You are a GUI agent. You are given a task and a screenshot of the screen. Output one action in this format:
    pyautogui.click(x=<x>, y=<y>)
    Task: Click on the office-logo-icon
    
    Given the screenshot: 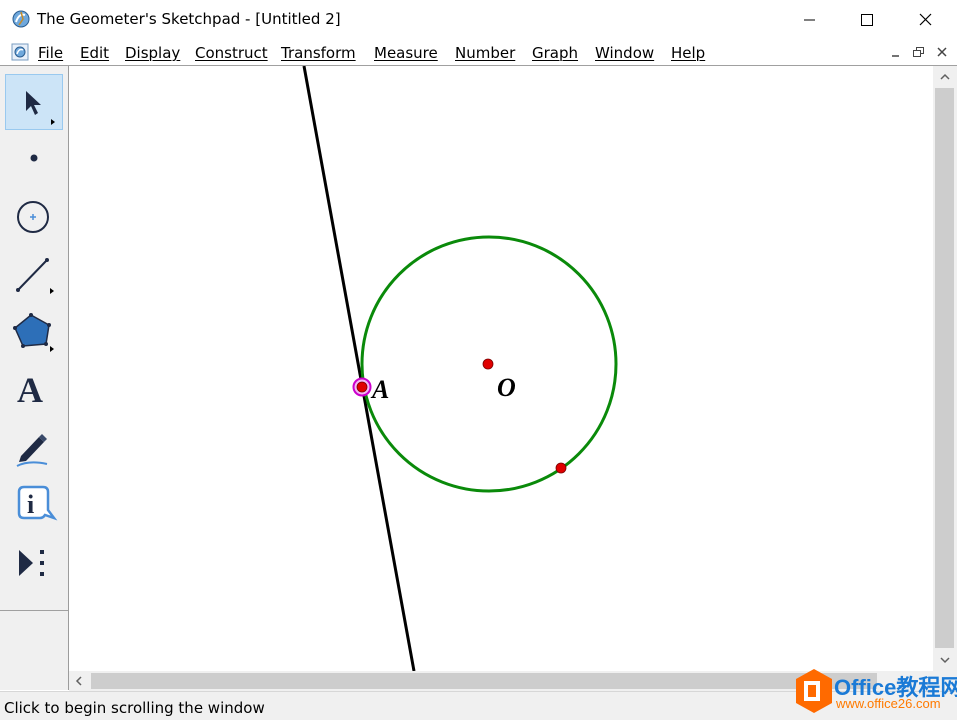 What is the action you would take?
    pyautogui.click(x=814, y=691)
    